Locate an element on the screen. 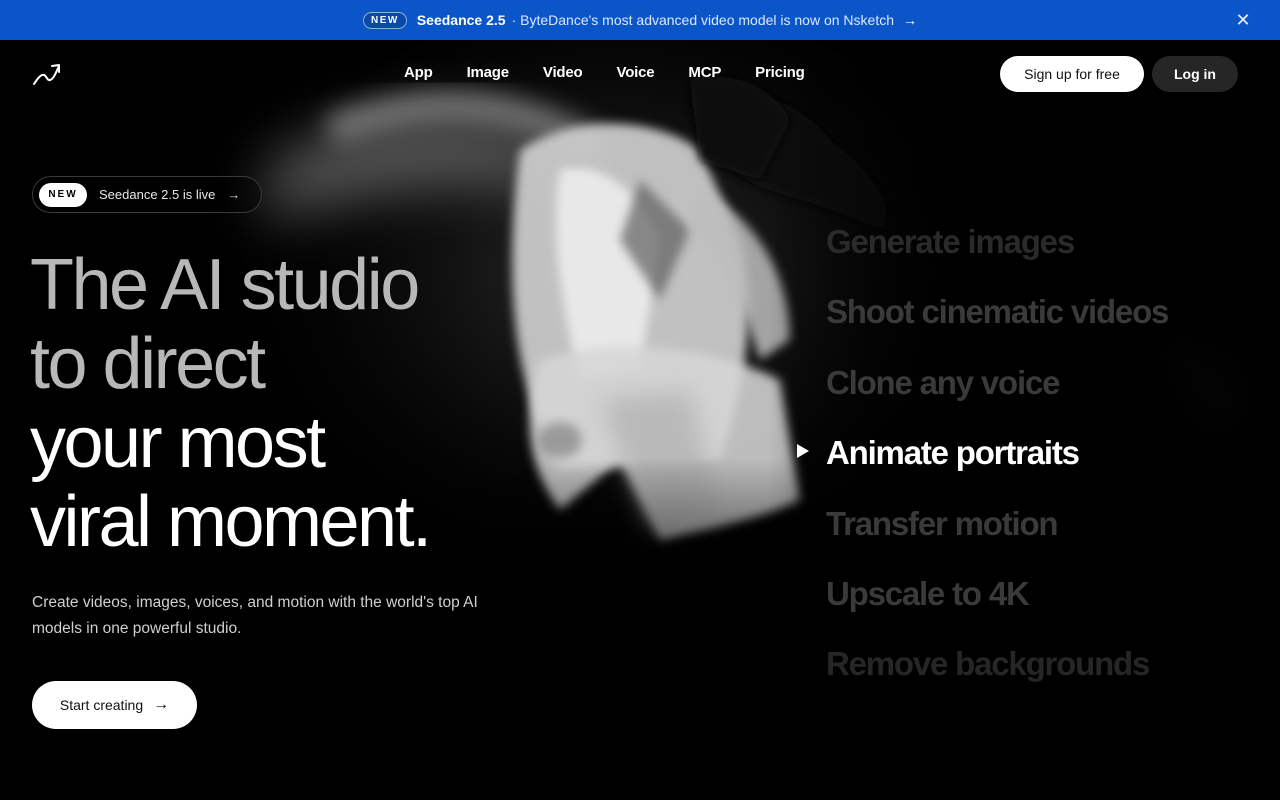  cta-label: Start creating is located at coordinates (101, 705).